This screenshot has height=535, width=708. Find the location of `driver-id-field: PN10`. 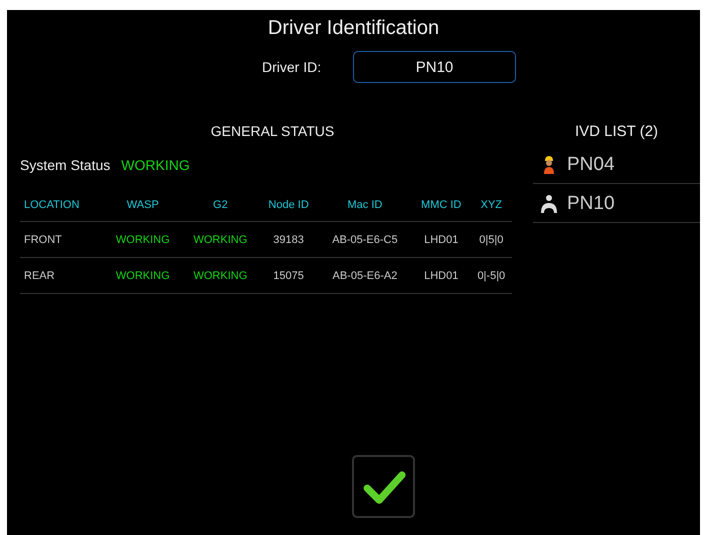

driver-id-field: PN10 is located at coordinates (434, 67).